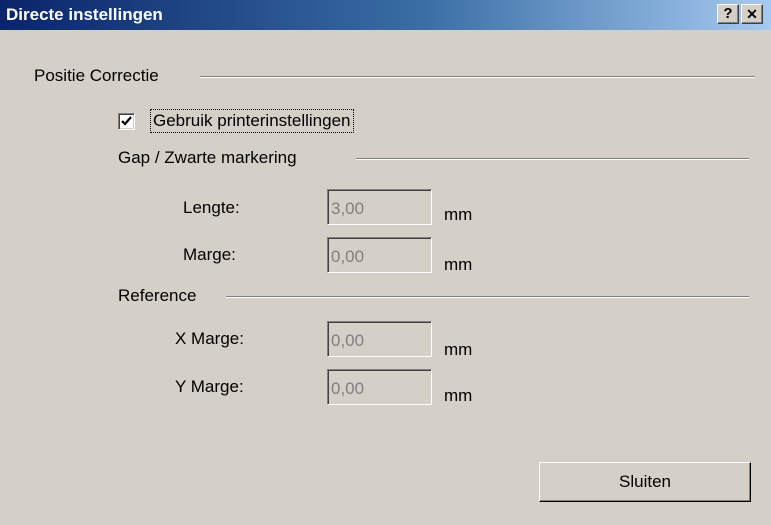  What do you see at coordinates (84, 14) in the screenshot?
I see `window-title: Directe instellingen` at bounding box center [84, 14].